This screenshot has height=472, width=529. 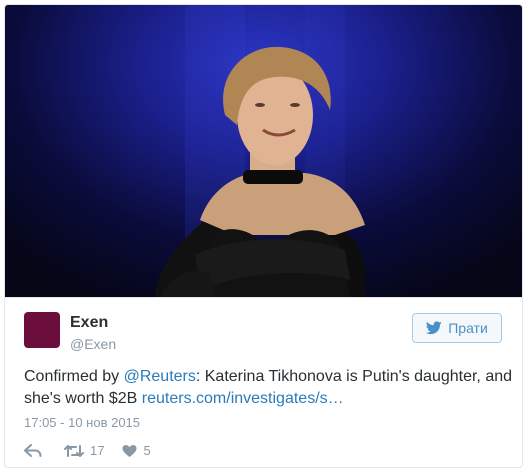 What do you see at coordinates (82, 422) in the screenshot?
I see `timestamp: 17:05 - 10 нов 2015` at bounding box center [82, 422].